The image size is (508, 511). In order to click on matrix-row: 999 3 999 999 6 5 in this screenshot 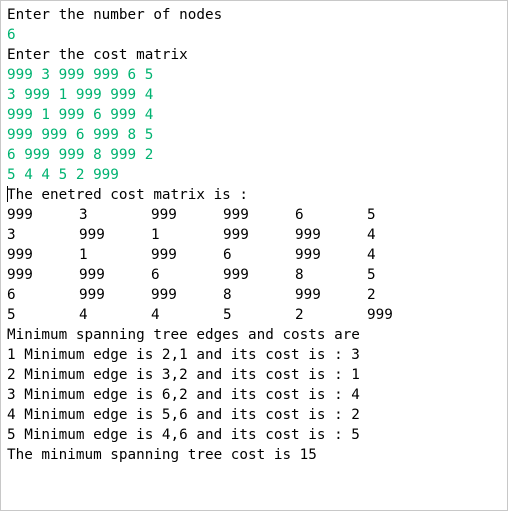, I will do `click(257, 215)`.